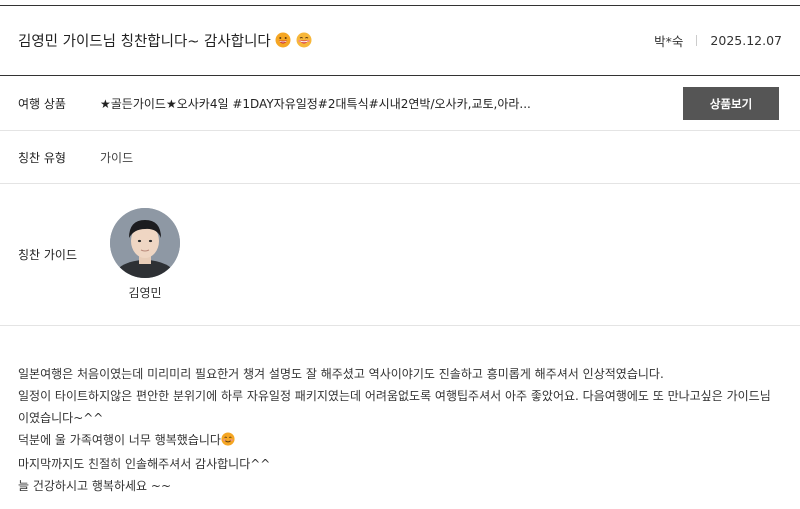 The image size is (800, 509). Describe the element at coordinates (336, 41) in the screenshot. I see `review-title: 김영민 가이드님 칭찬합니다~ 감사합니다` at that location.